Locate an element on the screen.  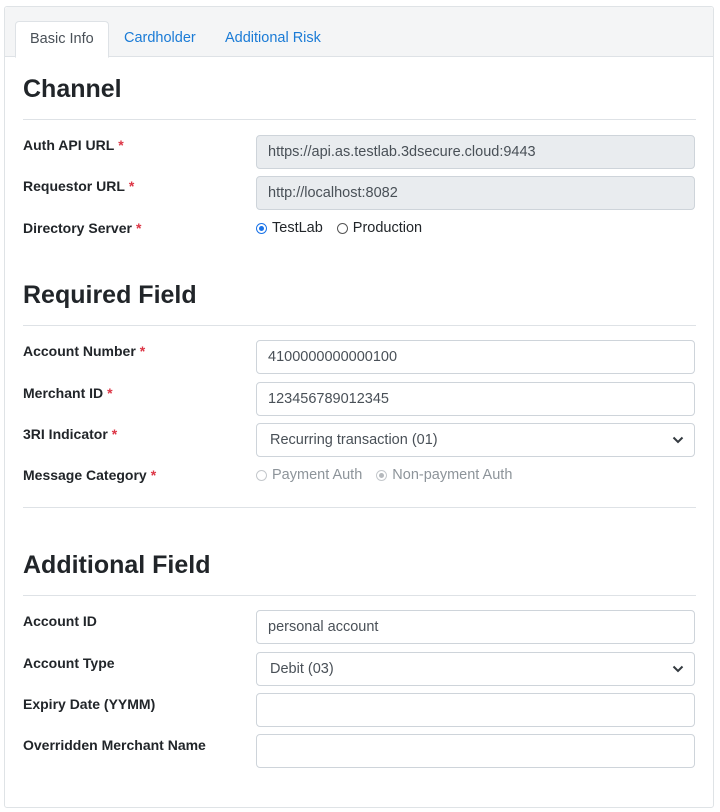
message-category-radio-group: Payment Auth Non-payment Auth is located at coordinates (391, 475).